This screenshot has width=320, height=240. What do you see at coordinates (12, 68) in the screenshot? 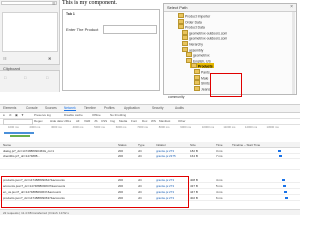
I see `clipboard-label: Clipboard` at bounding box center [12, 68].